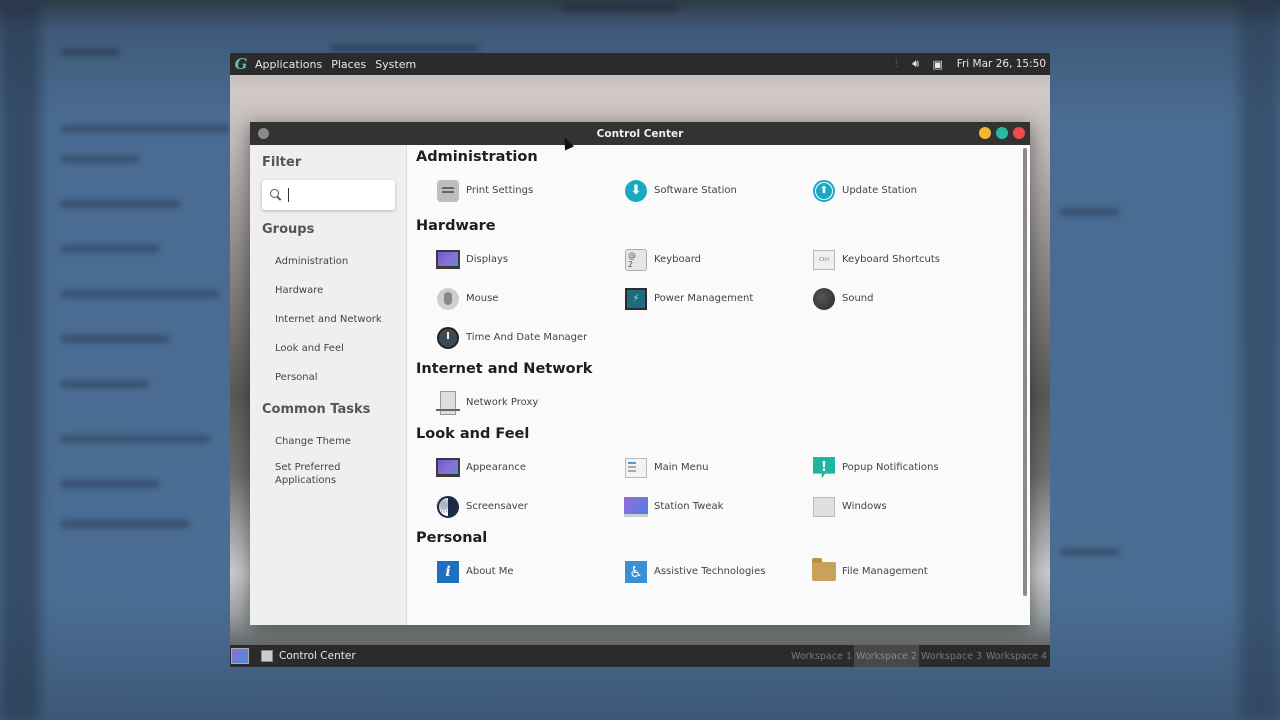 Image resolution: width=1280 pixels, height=720 pixels. What do you see at coordinates (530, 259) in the screenshot?
I see `applet-displays: Displays` at bounding box center [530, 259].